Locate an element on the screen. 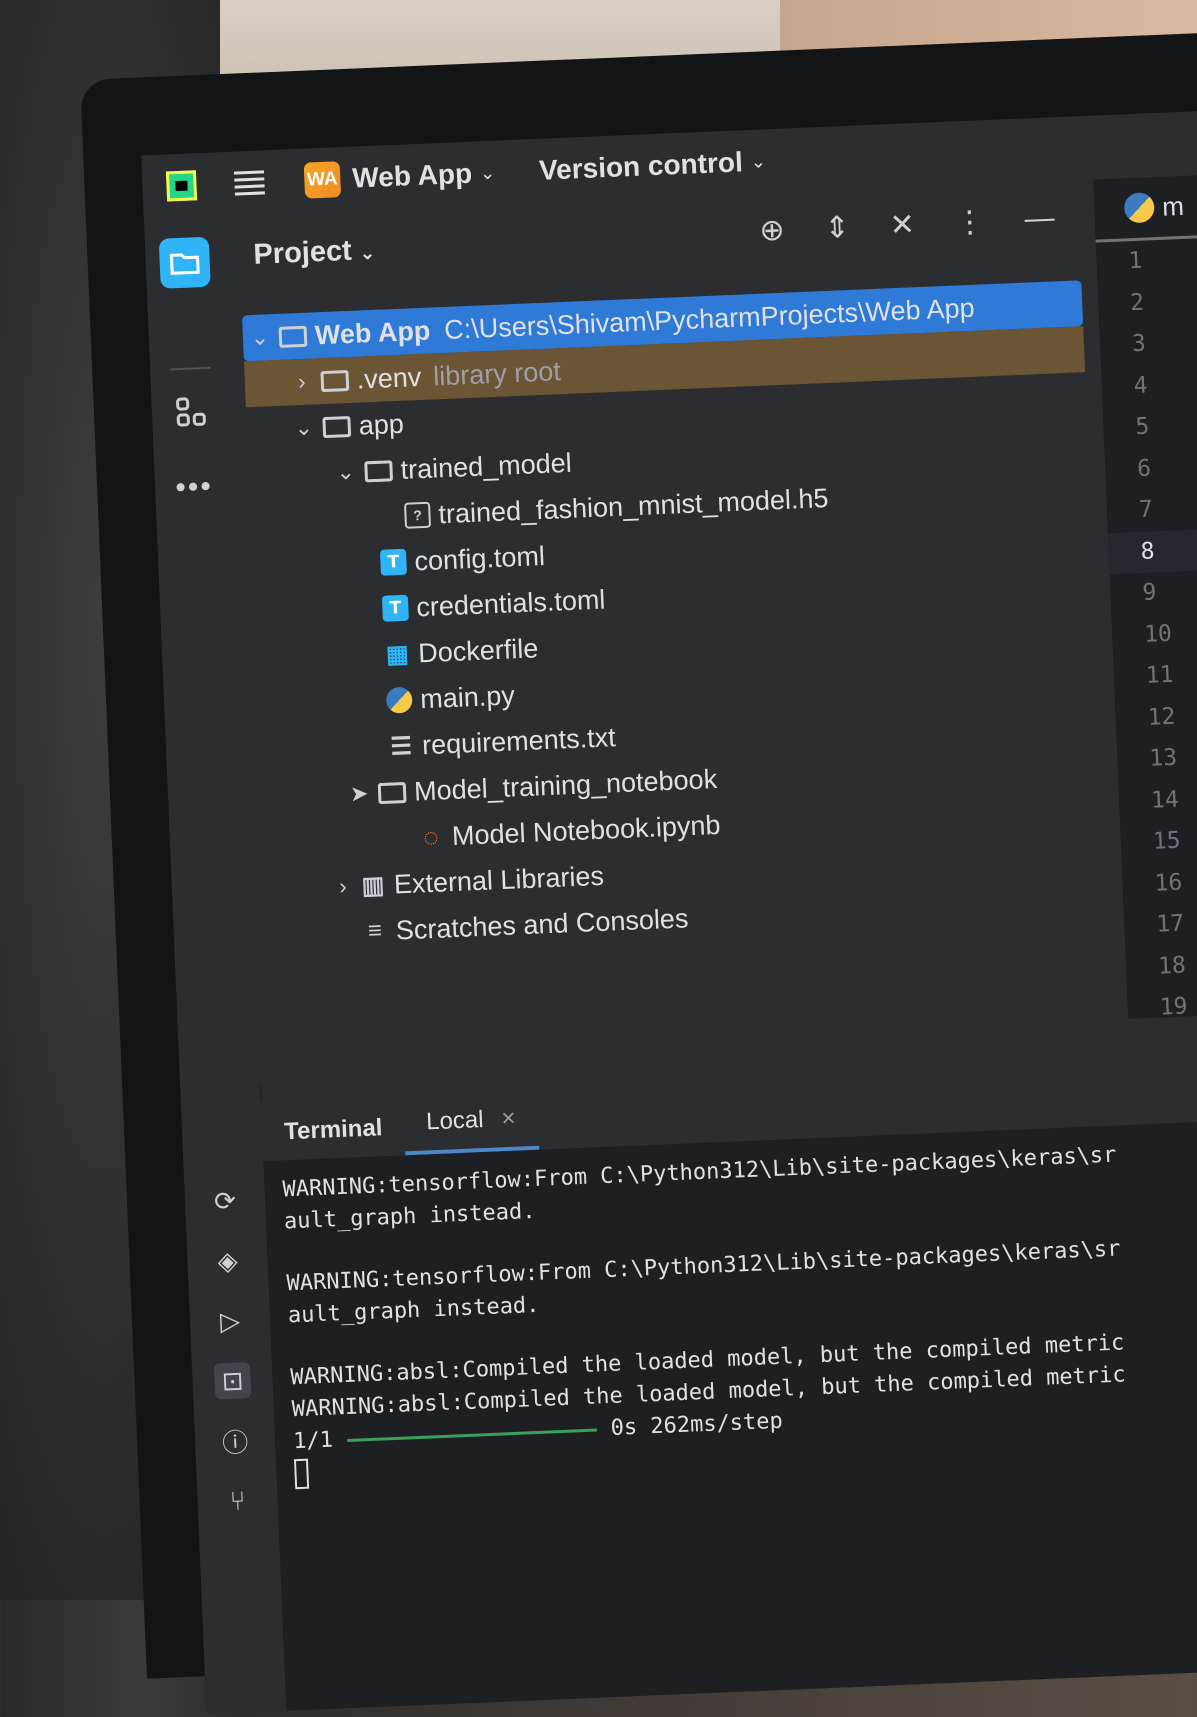  line-number: 5 is located at coordinates (1150, 425).